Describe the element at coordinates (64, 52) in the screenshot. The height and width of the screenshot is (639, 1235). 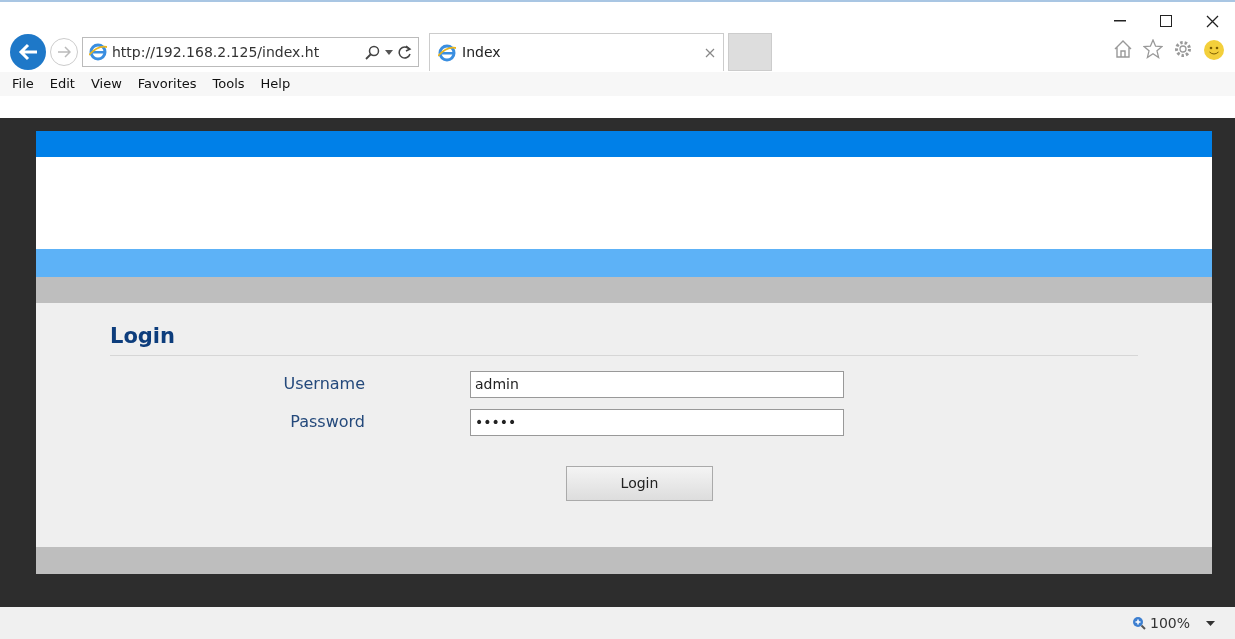
I see `forward-arrow-icon` at that location.